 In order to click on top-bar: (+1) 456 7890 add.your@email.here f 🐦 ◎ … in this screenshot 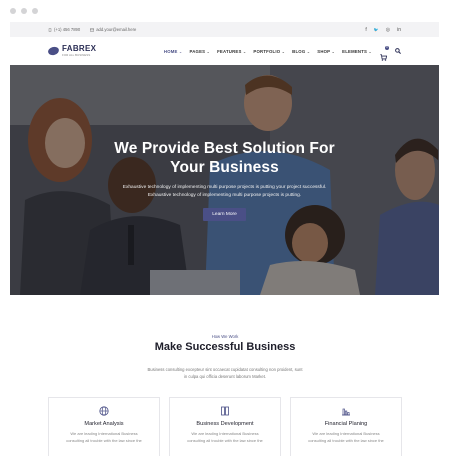, I will do `click(224, 29)`.